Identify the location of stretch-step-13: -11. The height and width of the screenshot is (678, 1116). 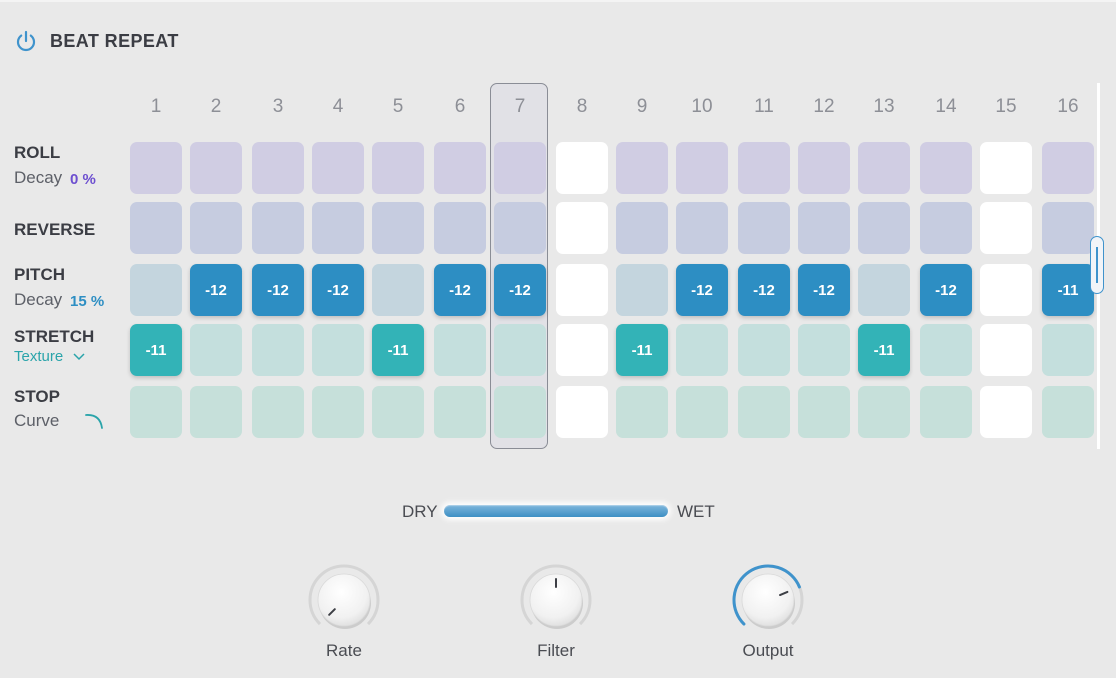
(884, 350).